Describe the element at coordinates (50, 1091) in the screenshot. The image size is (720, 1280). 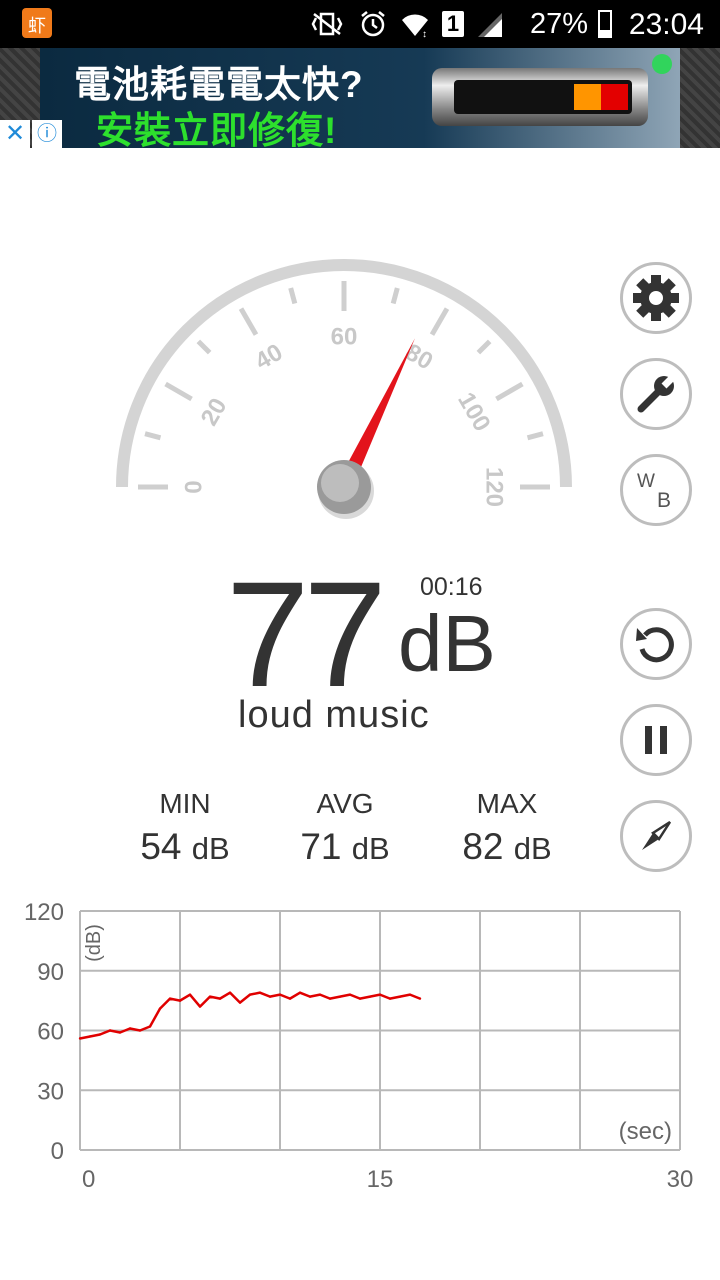
I see `y-tick-label: 30` at that location.